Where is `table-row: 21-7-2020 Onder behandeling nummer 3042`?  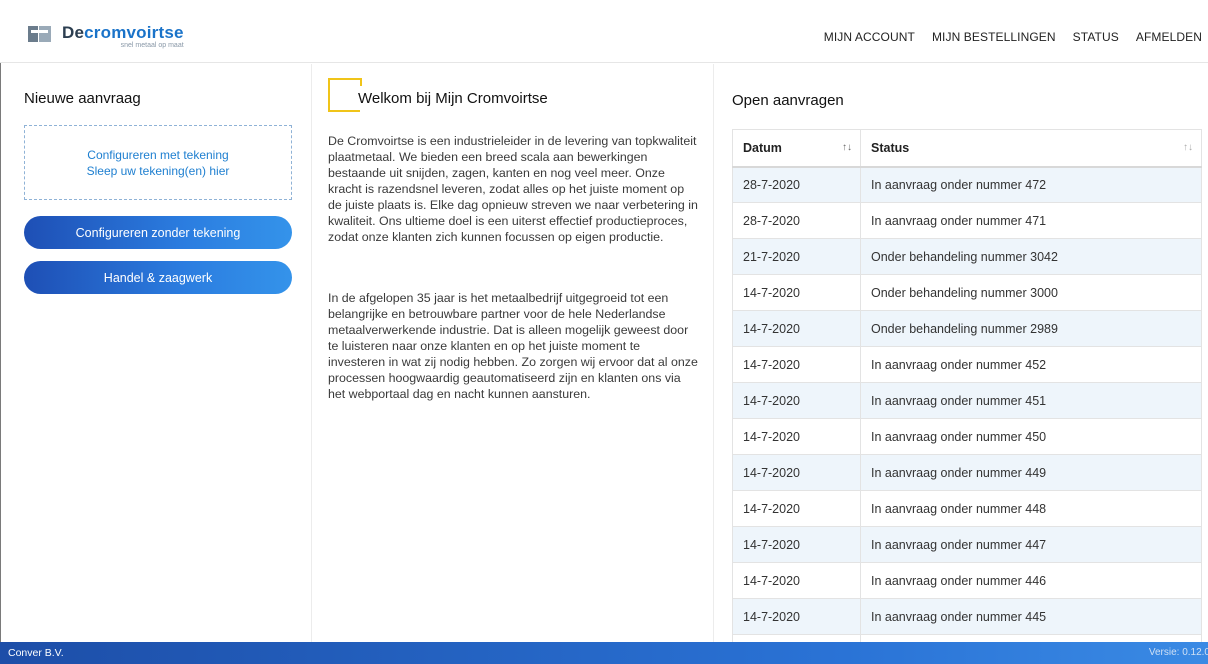 table-row: 21-7-2020 Onder behandeling nummer 3042 is located at coordinates (967, 256).